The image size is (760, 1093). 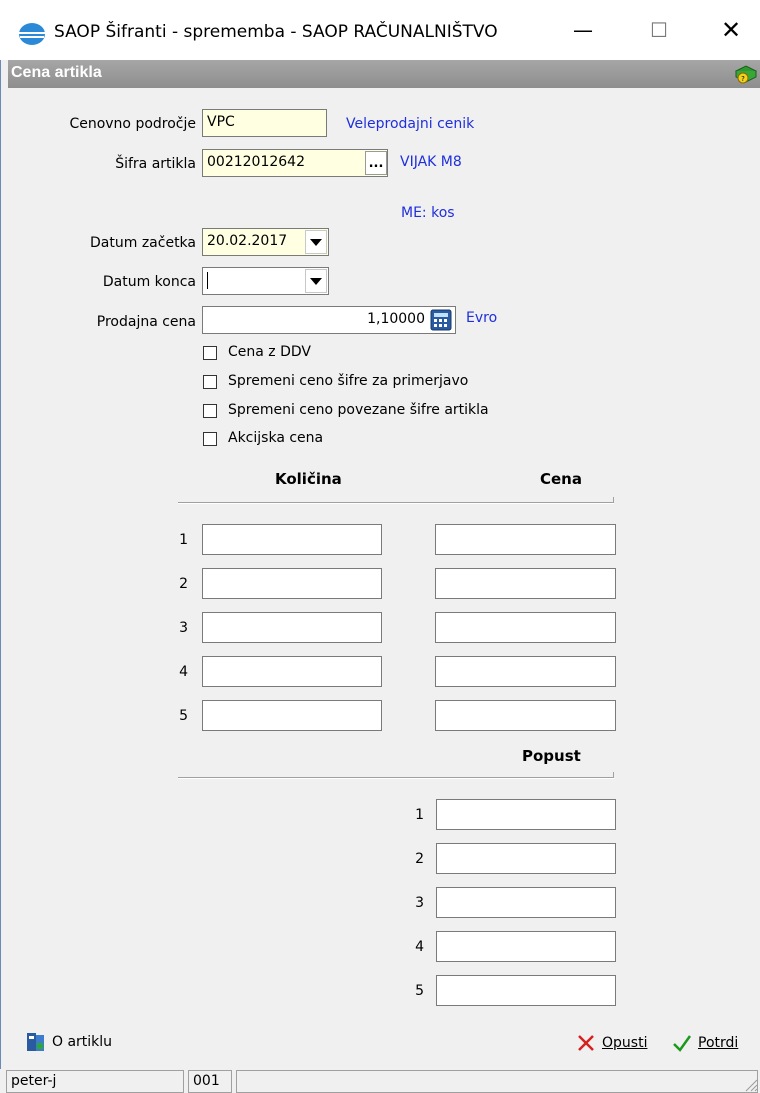 What do you see at coordinates (143, 243) in the screenshot?
I see `start-date-label: Datum začetka` at bounding box center [143, 243].